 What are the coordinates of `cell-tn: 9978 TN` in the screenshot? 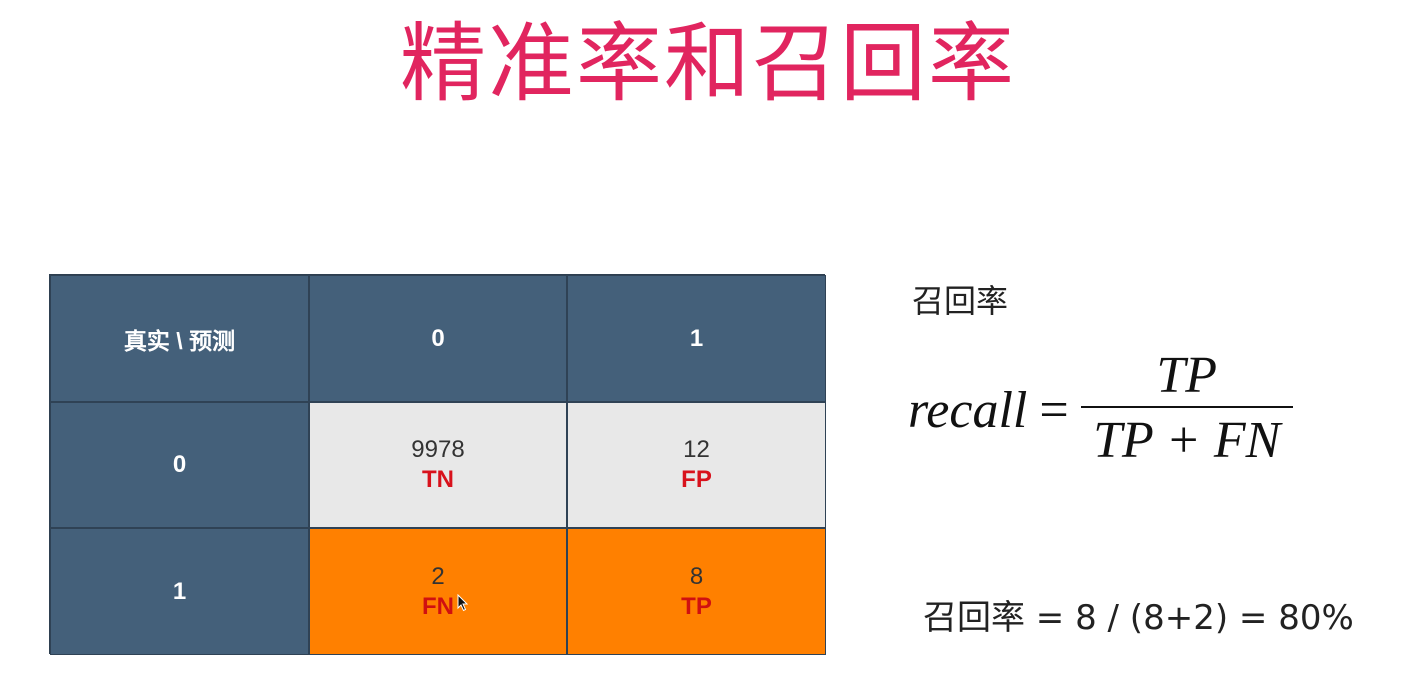 It's located at (438, 465).